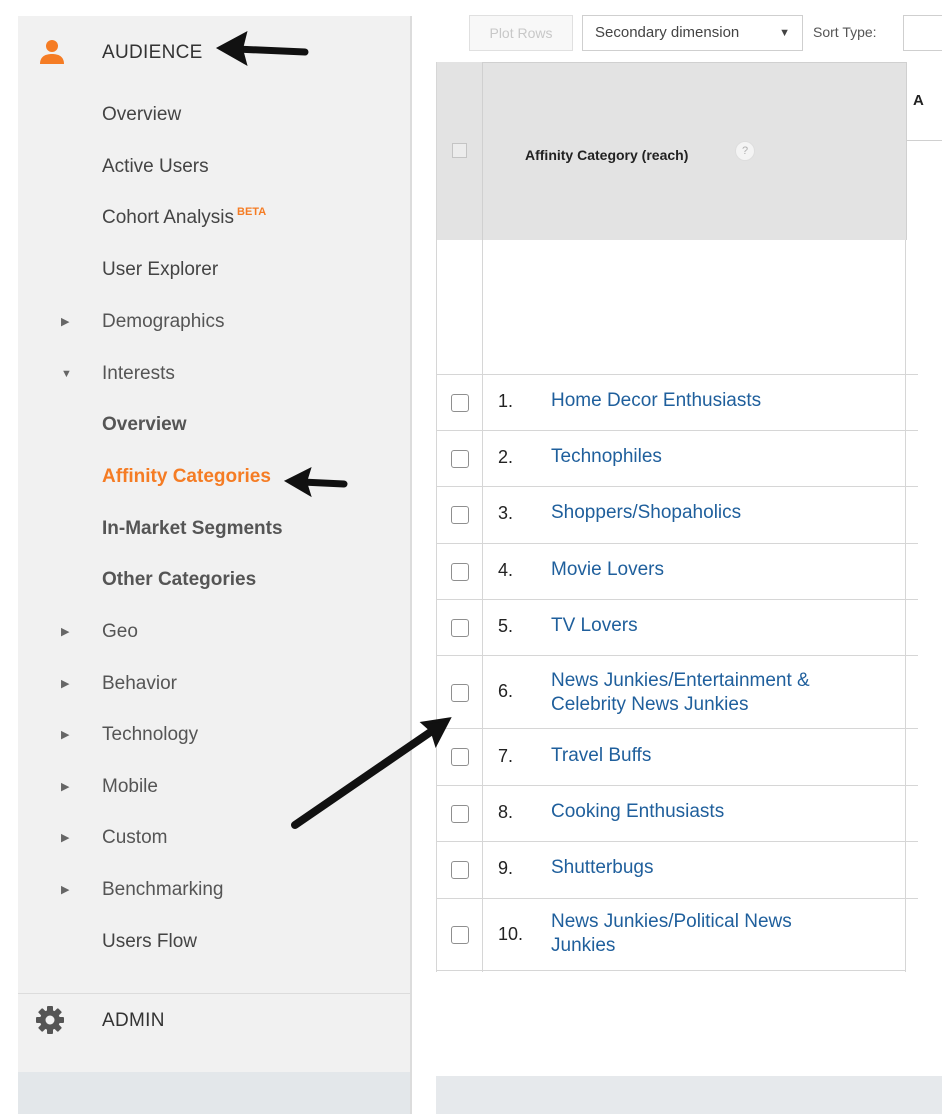 The image size is (942, 1114). Describe the element at coordinates (711, 570) in the screenshot. I see `category-link: Movie Lovers` at that location.